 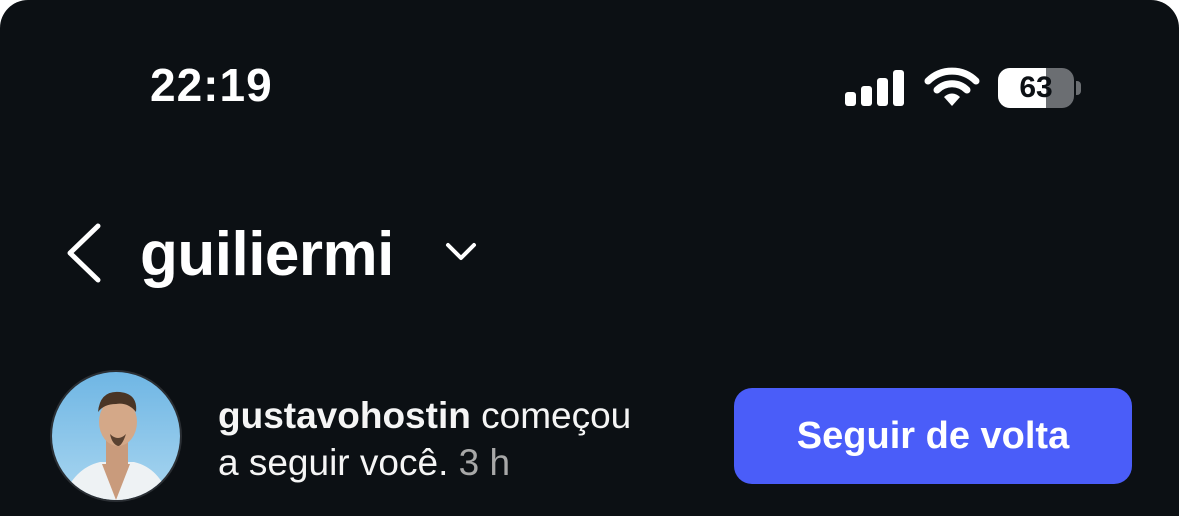 I want to click on battery-icon: 63, so click(x=1039, y=88).